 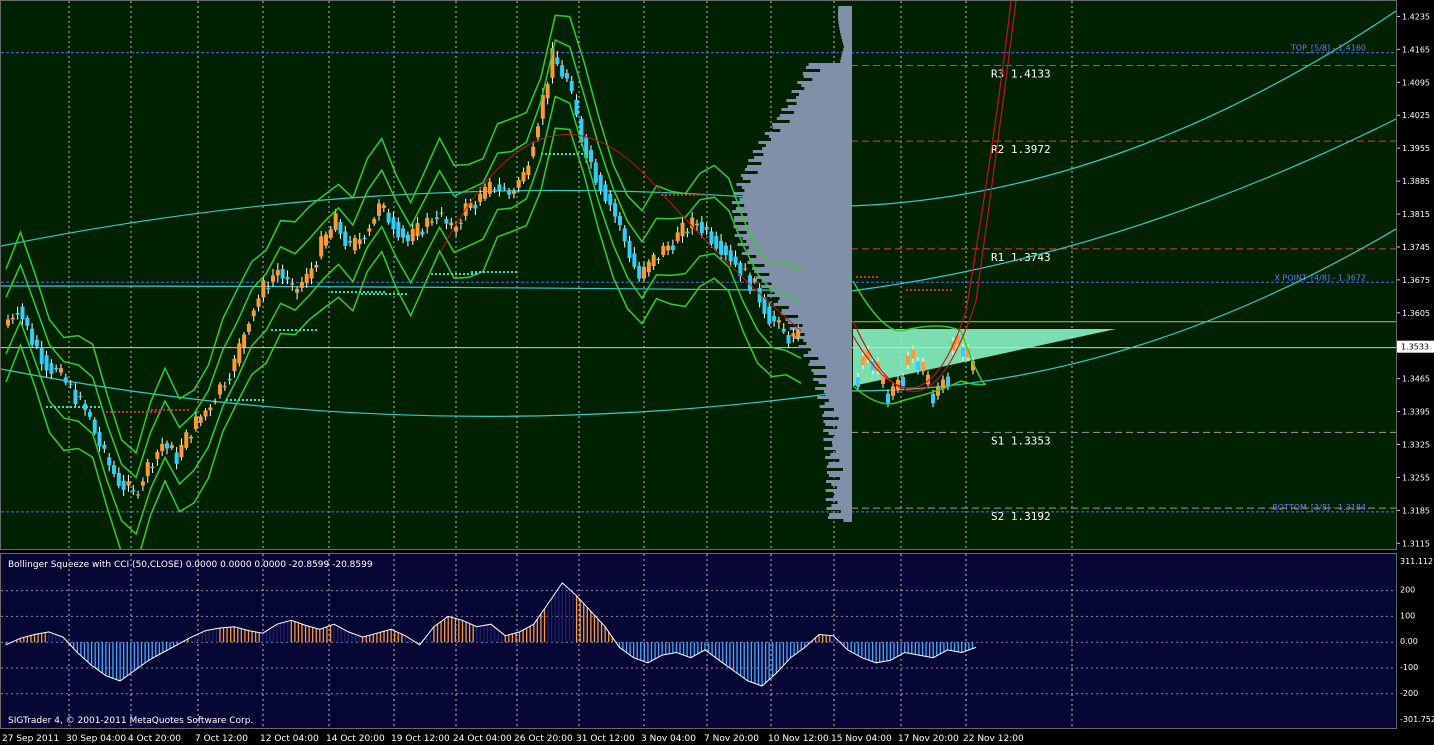 What do you see at coordinates (30, 739) in the screenshot?
I see `time-axis-label: 27 Sep 2011` at bounding box center [30, 739].